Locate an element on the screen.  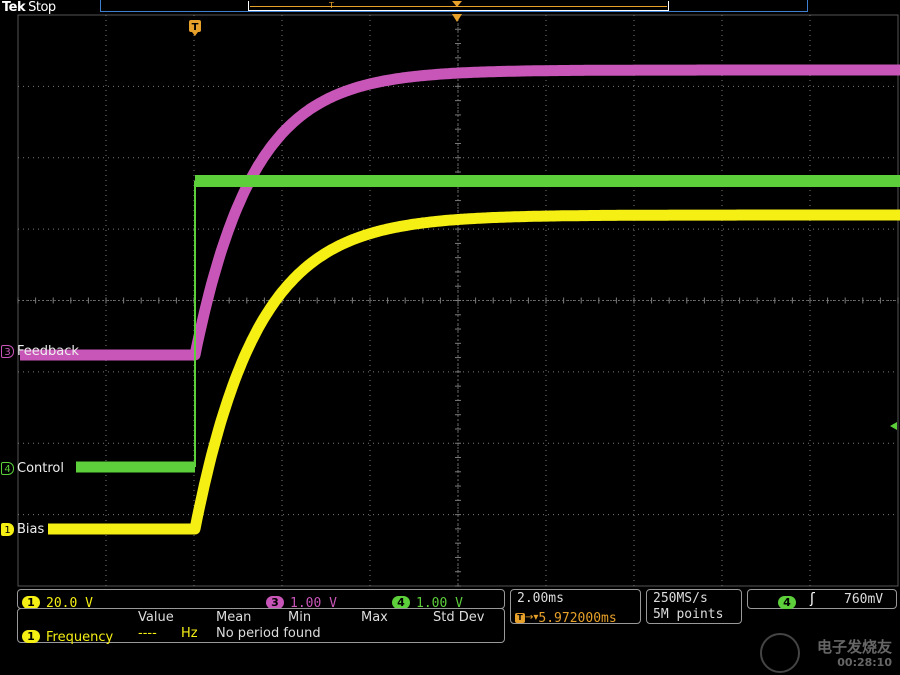
trigger-readout-panel: 4 ʃ 760mV is located at coordinates (822, 599).